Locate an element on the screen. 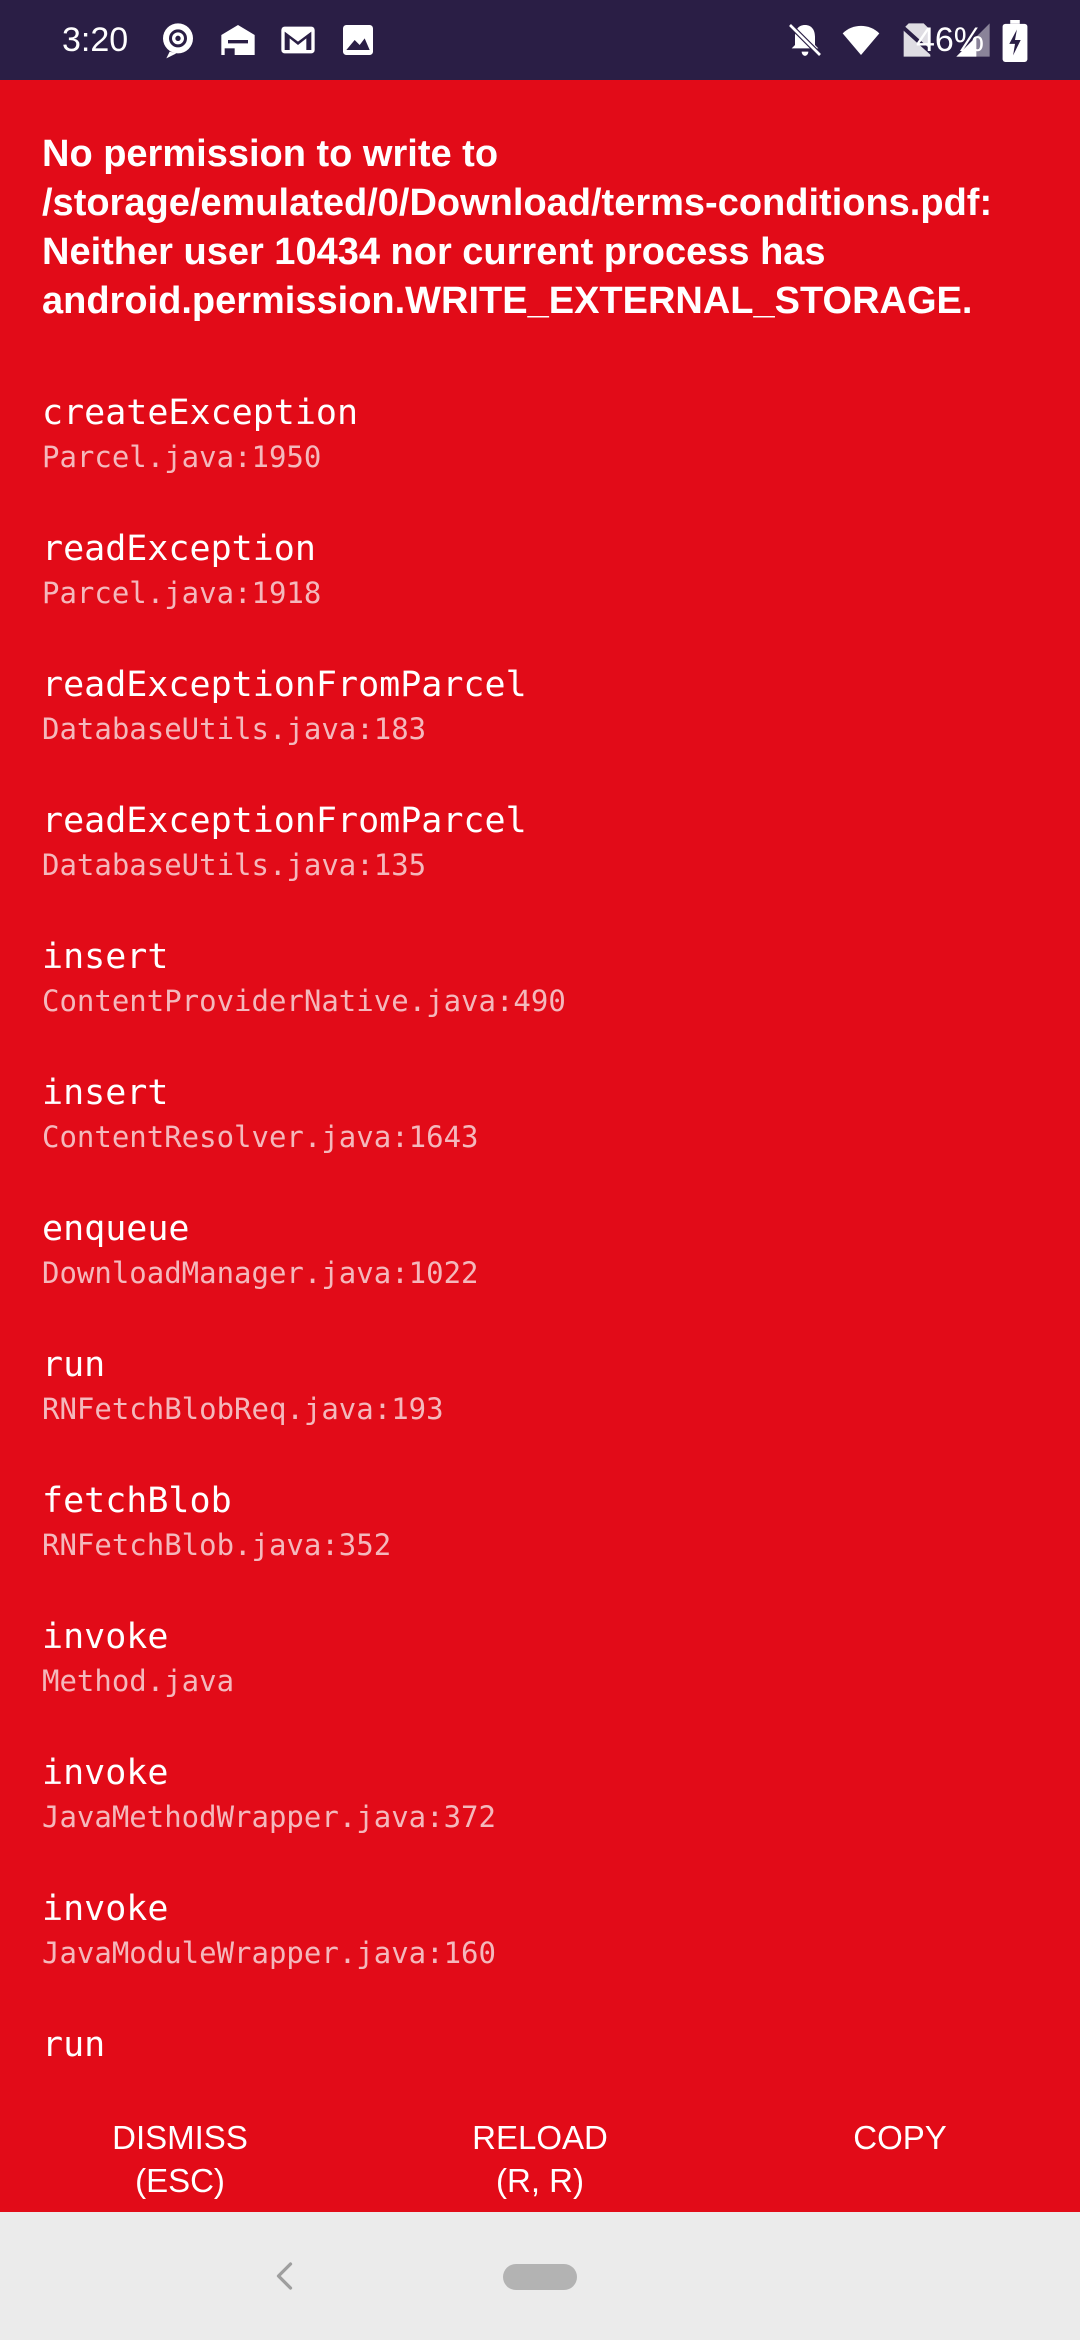 The width and height of the screenshot is (1080, 2340). stack-frame: insert ContentProviderNative.java:490 is located at coordinates (542, 1002).